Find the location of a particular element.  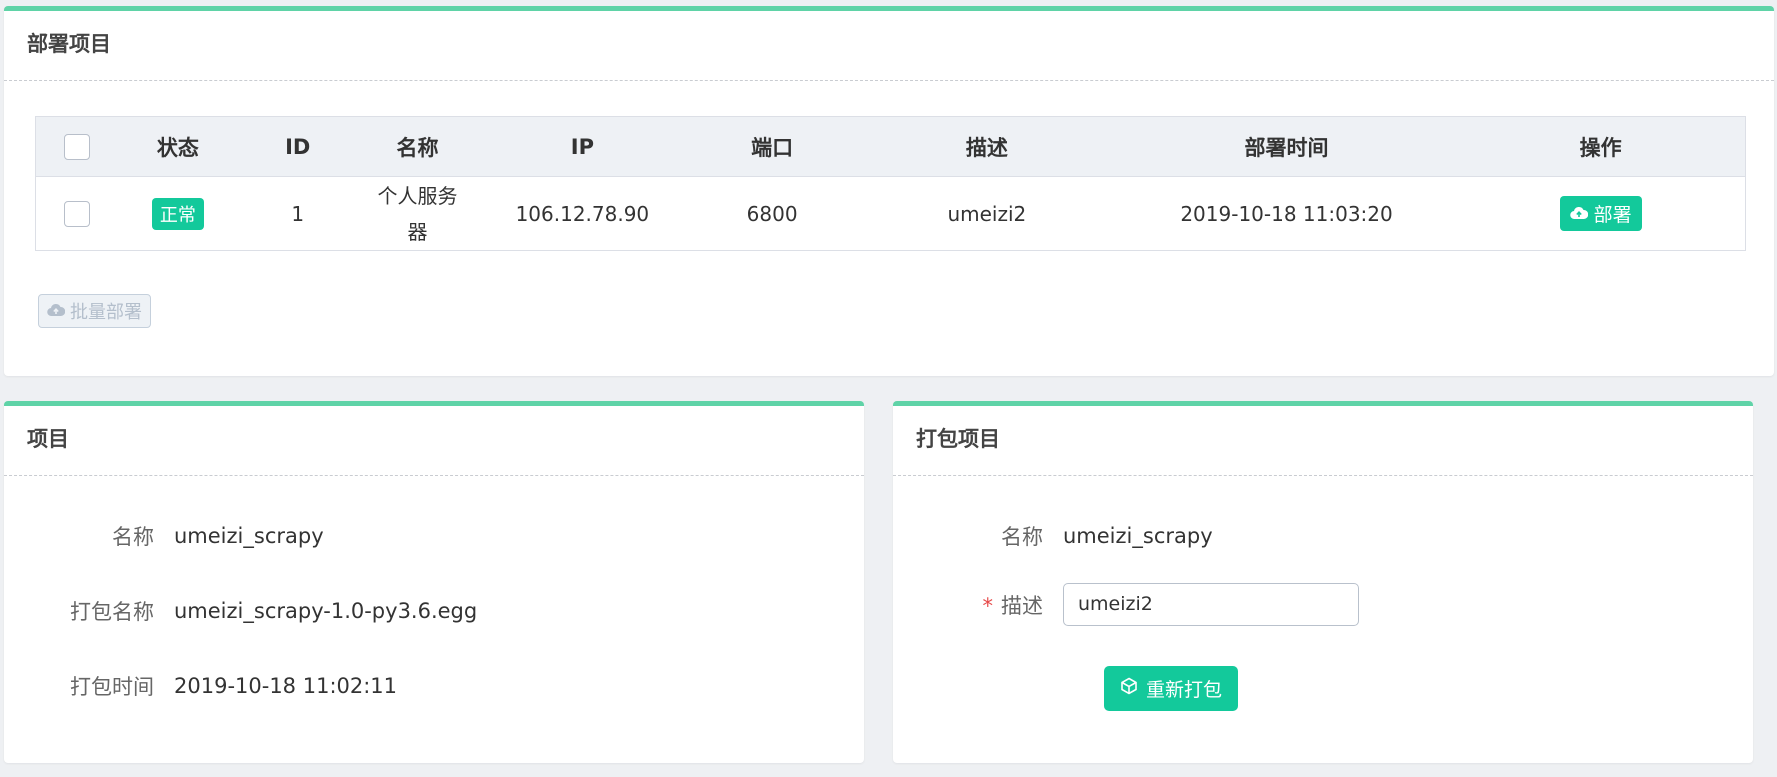

row-checkbox is located at coordinates (76, 213).